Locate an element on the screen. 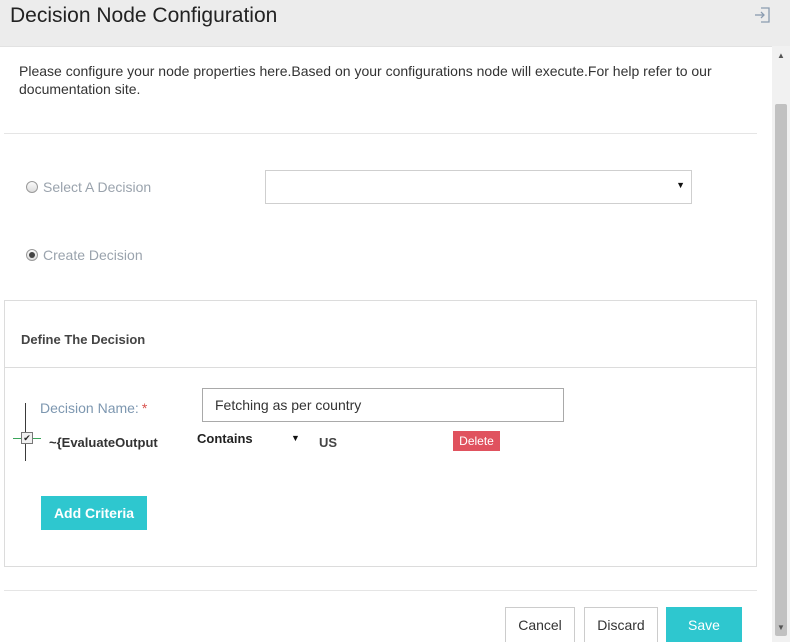 Image resolution: width=790 pixels, height=642 pixels. decision-name-label-text: Decision Name: is located at coordinates (89, 408).